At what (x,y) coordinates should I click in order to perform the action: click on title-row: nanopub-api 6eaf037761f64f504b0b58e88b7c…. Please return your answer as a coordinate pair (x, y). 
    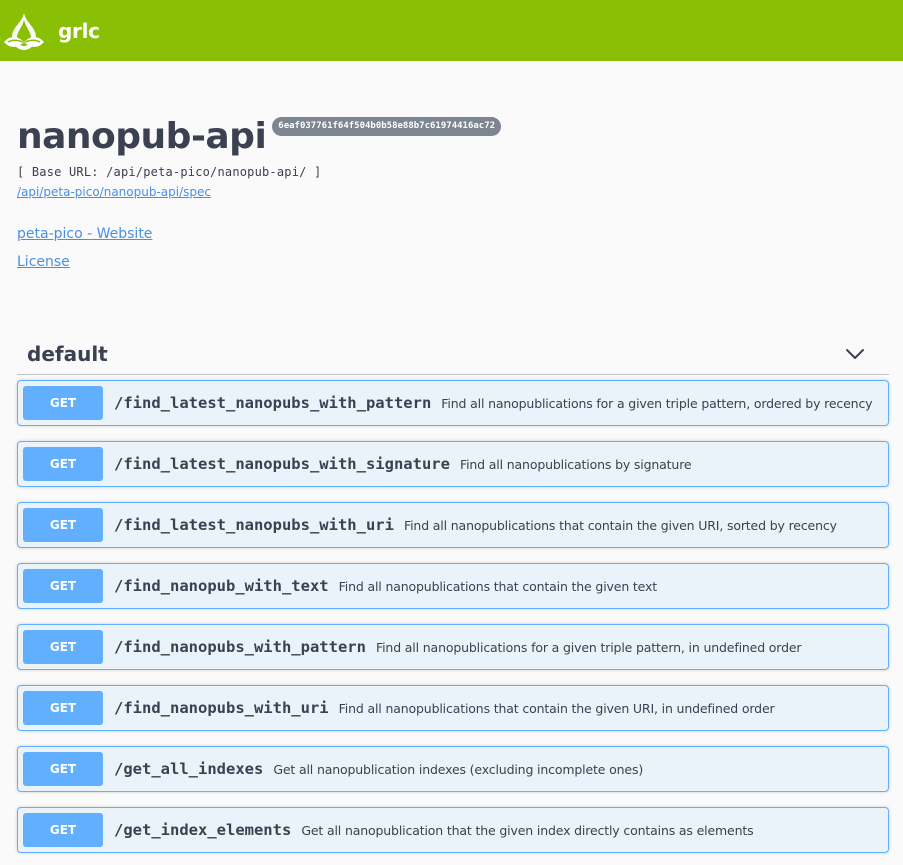
    Looking at the image, I should click on (460, 137).